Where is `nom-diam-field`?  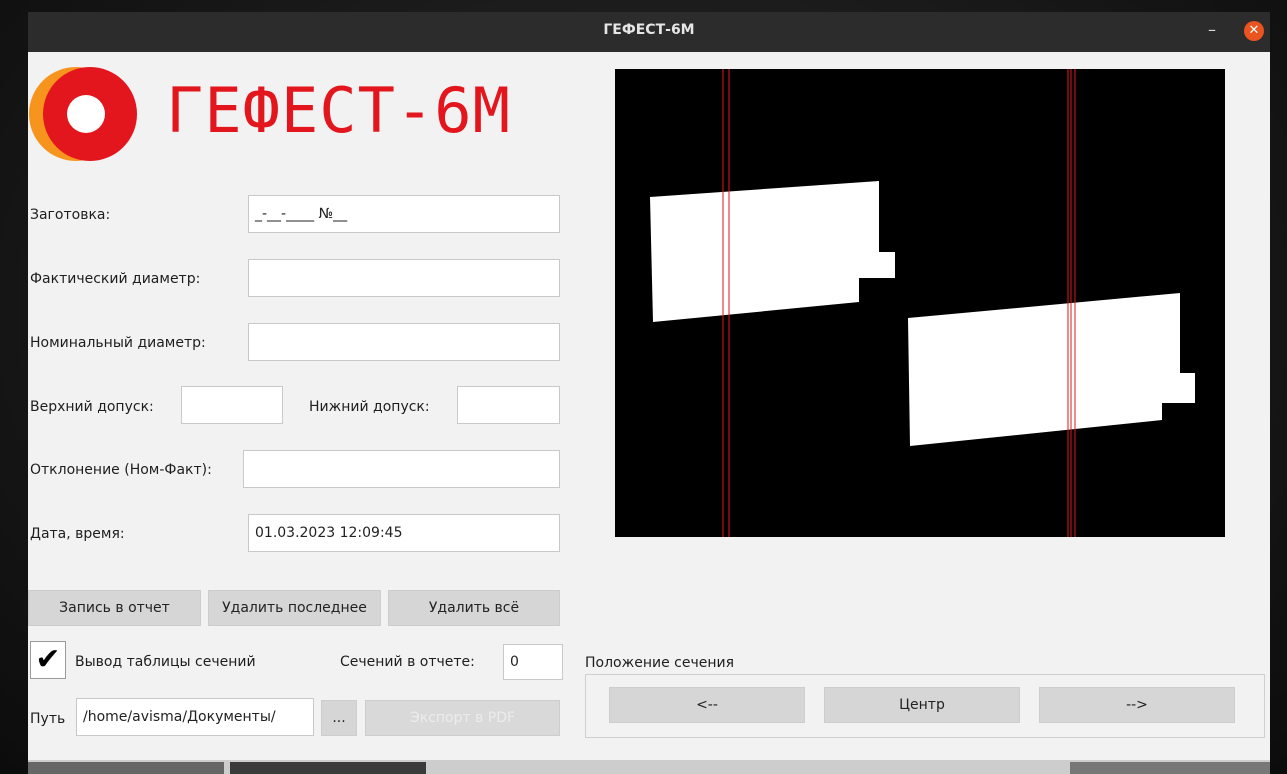
nom-diam-field is located at coordinates (404, 342).